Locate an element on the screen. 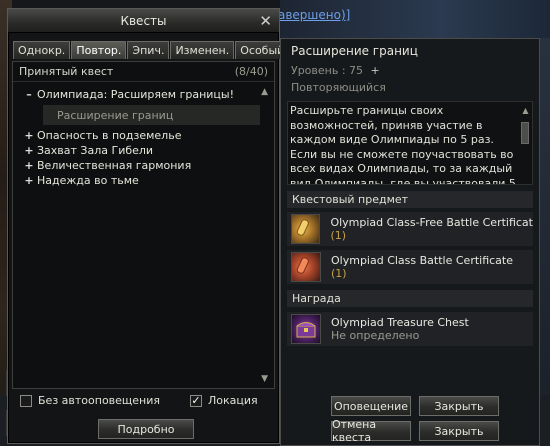 The height and width of the screenshot is (446, 550). location-checkbox: ✓ Локация is located at coordinates (224, 400).